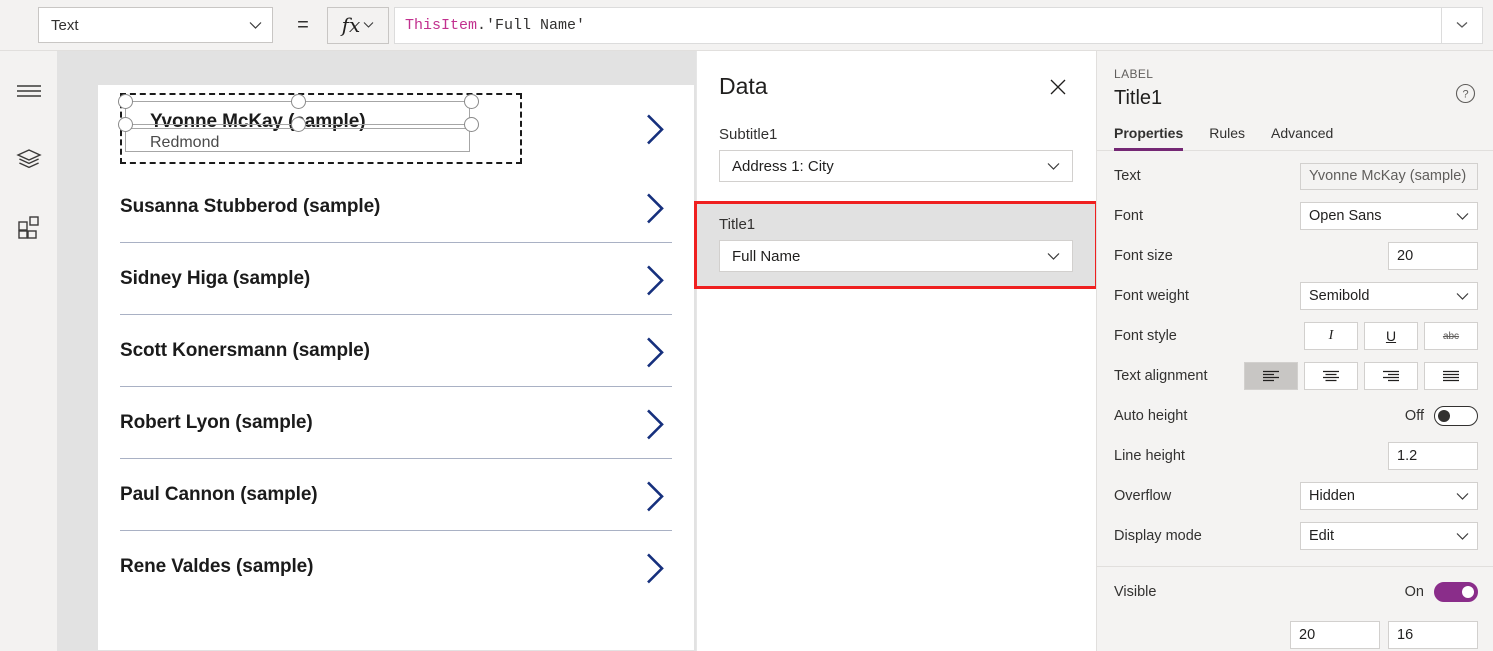 The image size is (1493, 651). What do you see at coordinates (1295, 216) in the screenshot?
I see `property-row-font: Font Open Sans` at bounding box center [1295, 216].